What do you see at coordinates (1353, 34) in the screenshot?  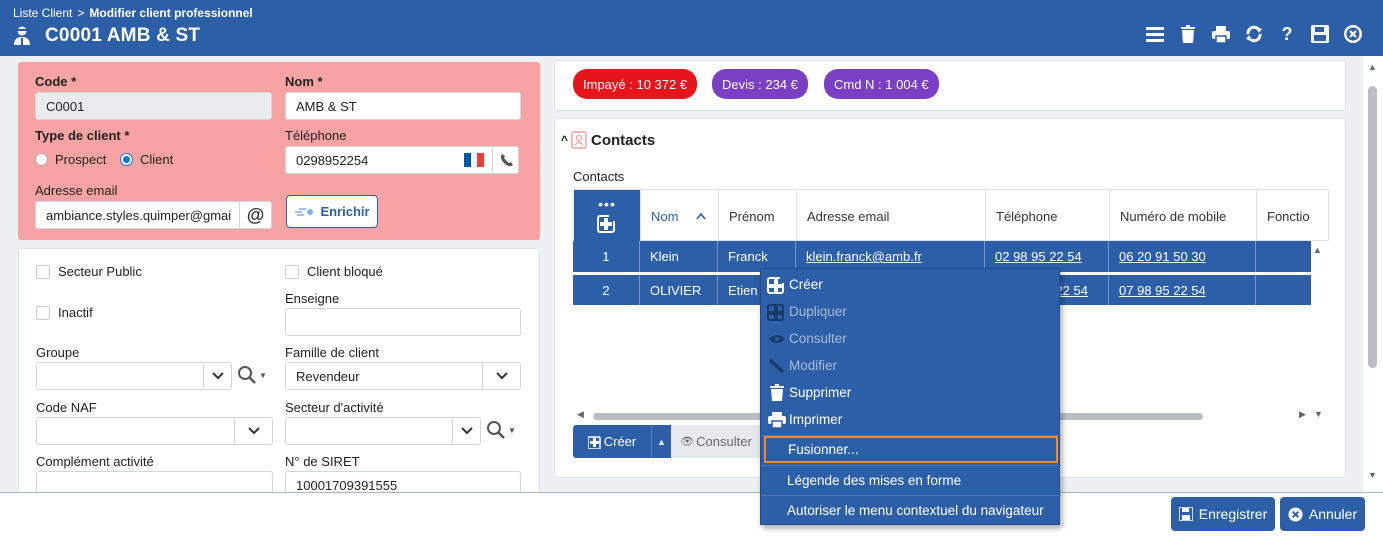 I see `close-icon` at bounding box center [1353, 34].